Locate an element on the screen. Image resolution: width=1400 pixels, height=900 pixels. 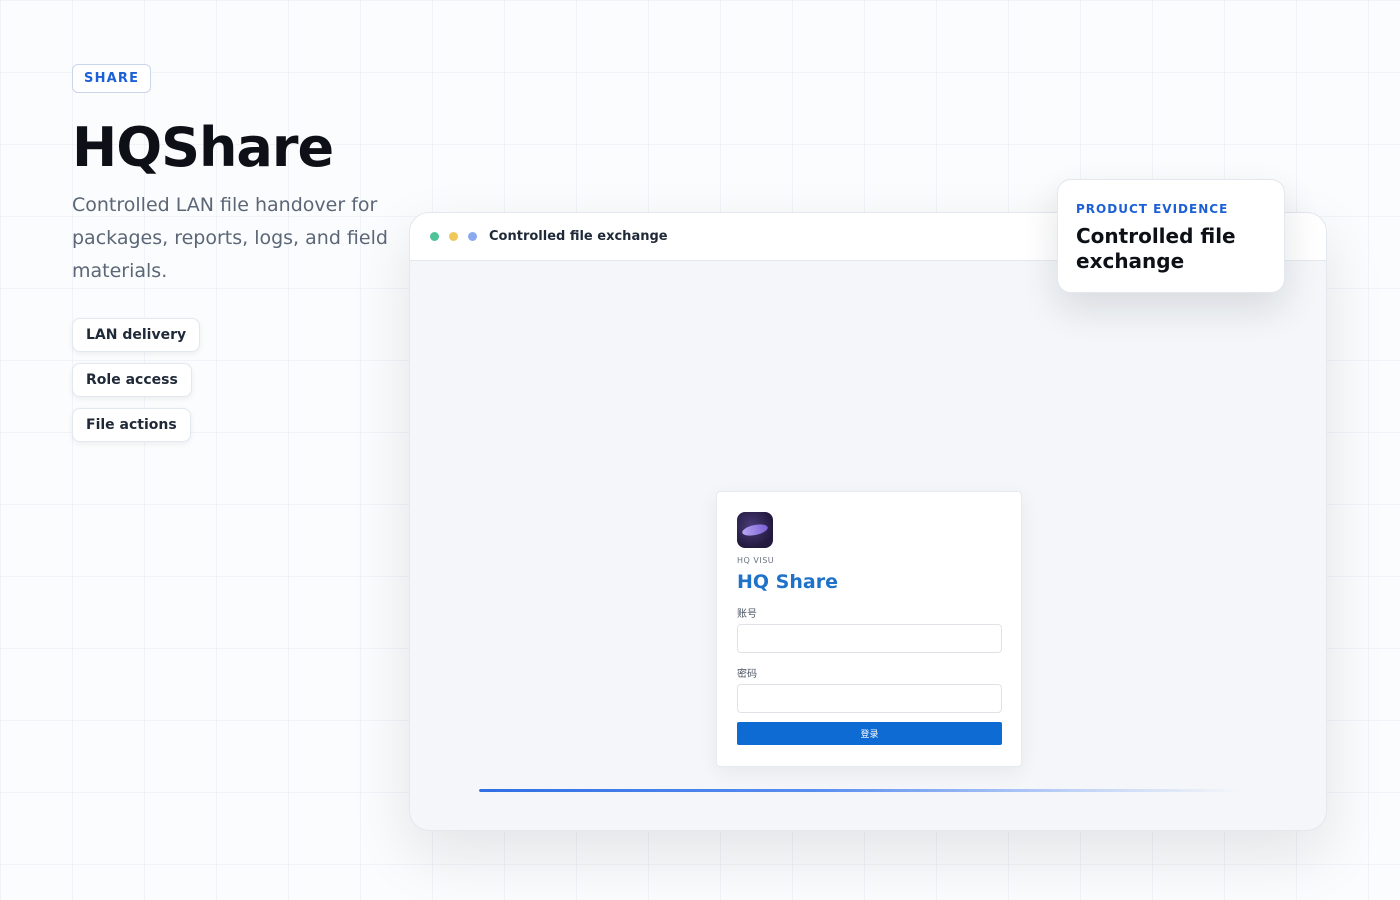
chip-file-actions: File actions is located at coordinates (131, 425).